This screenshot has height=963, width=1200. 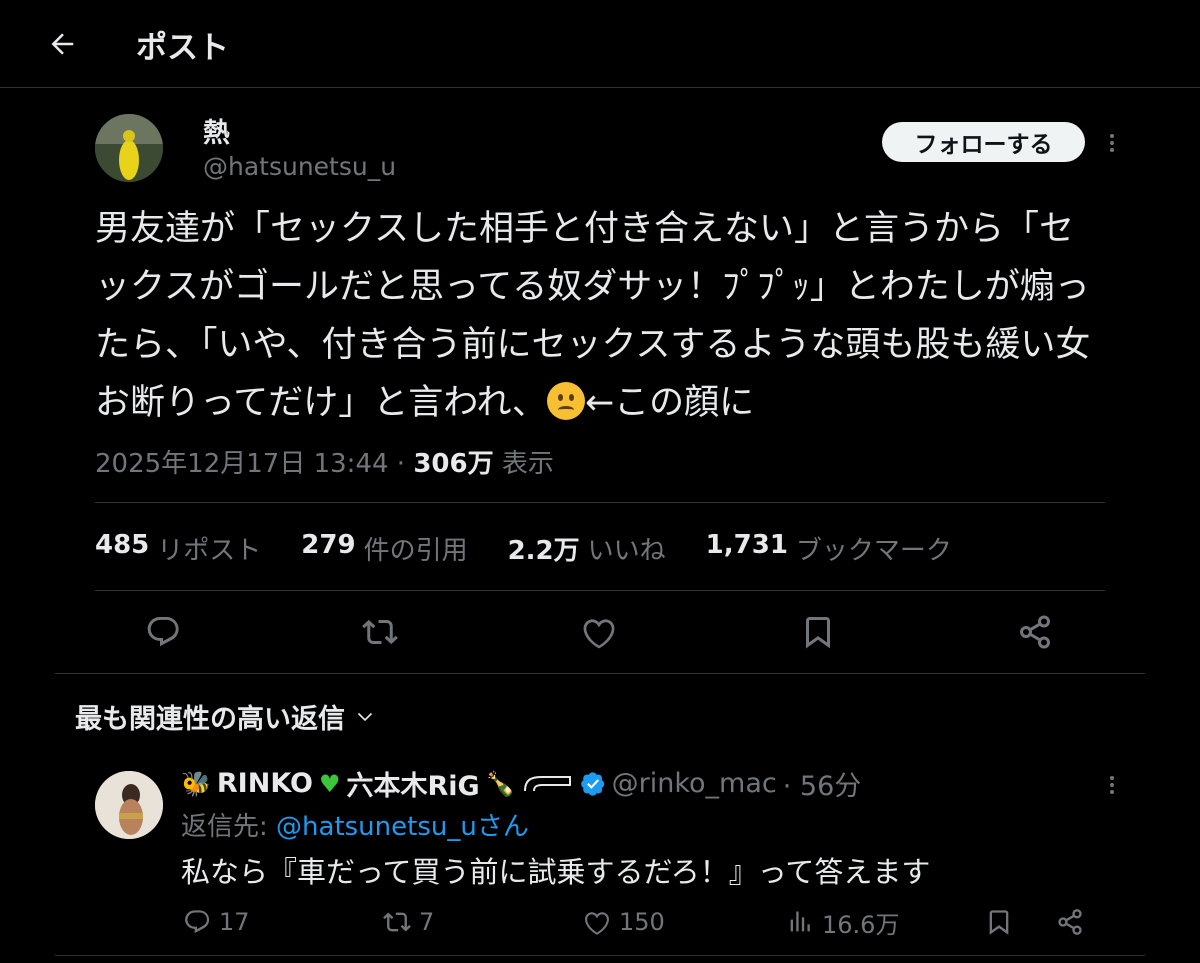 I want to click on top-bar: ポスト, so click(x=600, y=44).